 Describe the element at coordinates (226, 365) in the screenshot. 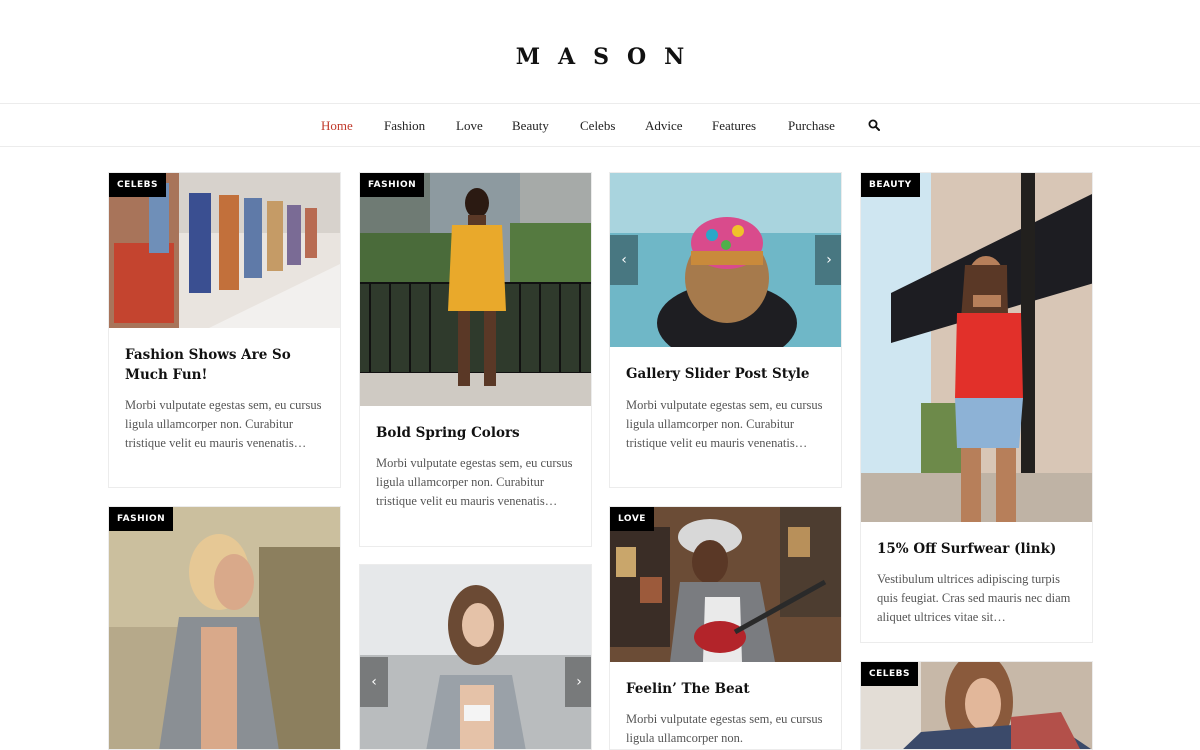

I see `post-title: Fashion Shows Are So Much Fun!` at that location.